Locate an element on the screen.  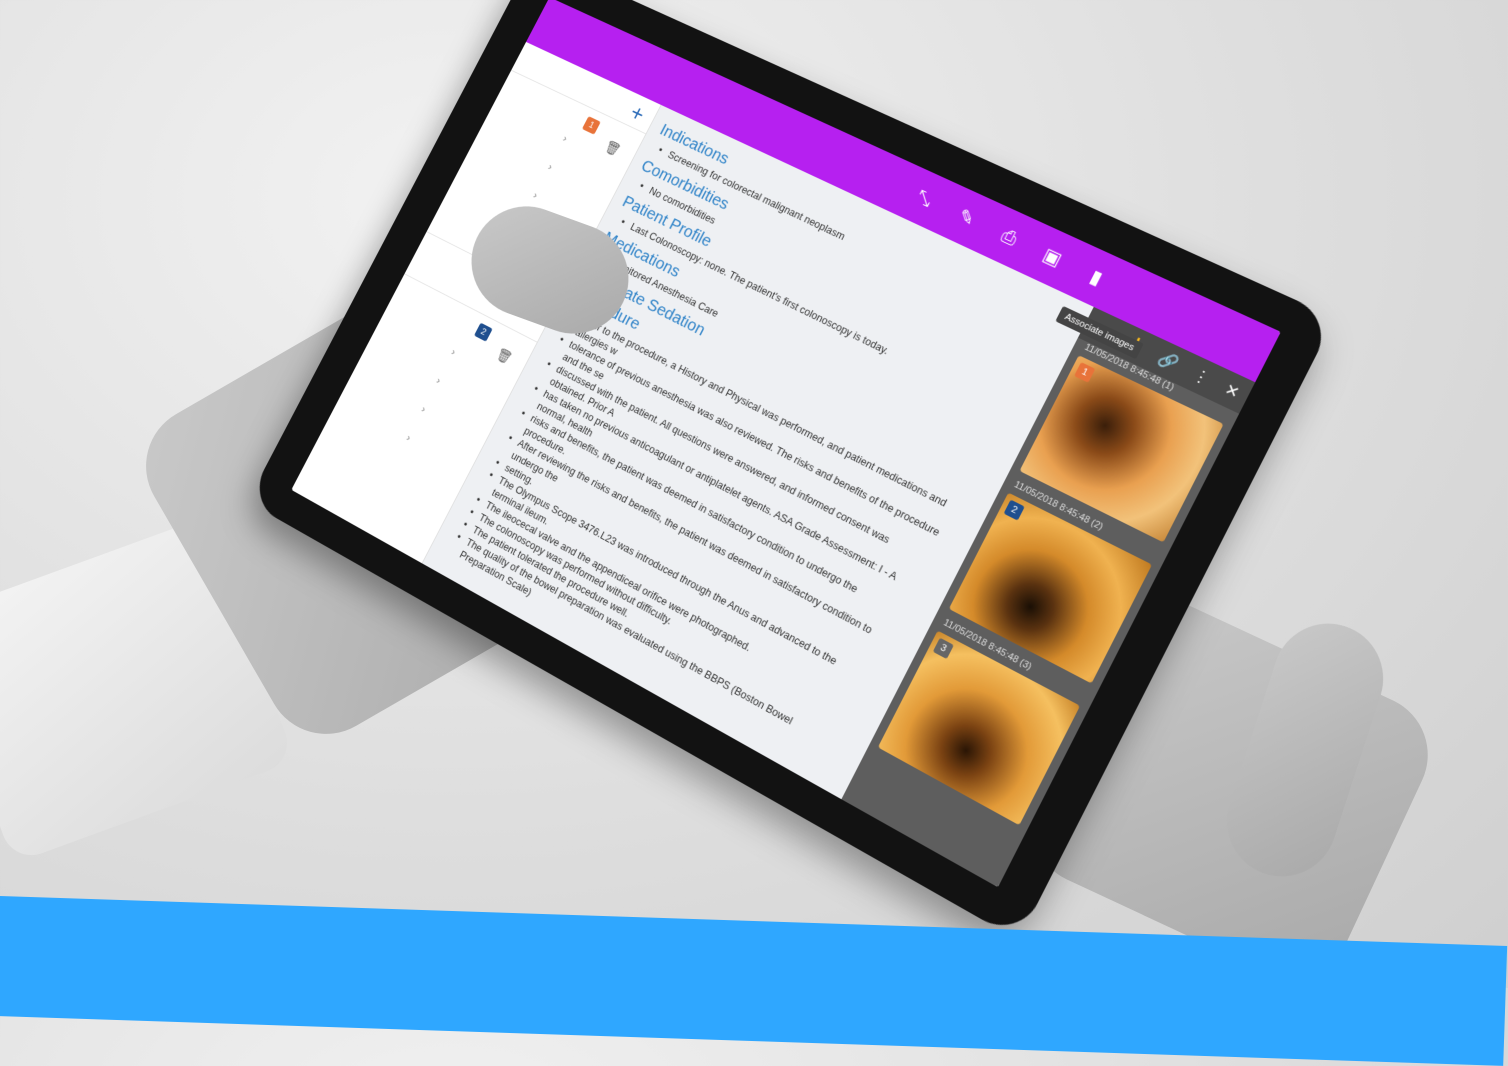
image-badge: 3 is located at coordinates (943, 648).